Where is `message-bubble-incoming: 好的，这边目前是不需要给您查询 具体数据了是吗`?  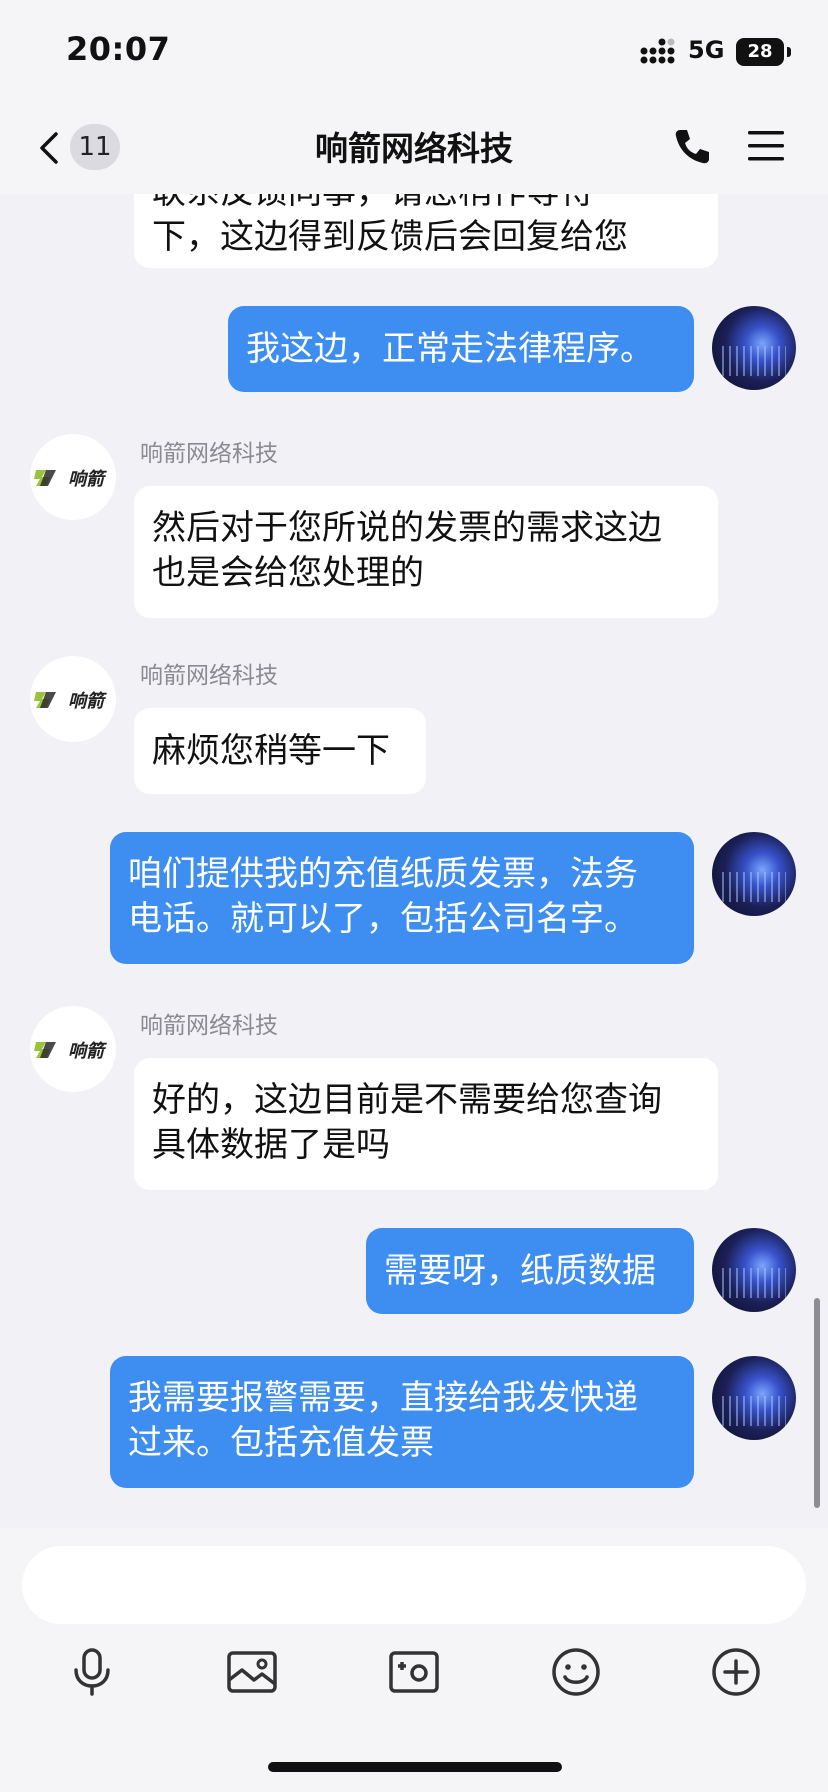
message-bubble-incoming: 好的，这边目前是不需要给您查询 具体数据了是吗 is located at coordinates (426, 1124).